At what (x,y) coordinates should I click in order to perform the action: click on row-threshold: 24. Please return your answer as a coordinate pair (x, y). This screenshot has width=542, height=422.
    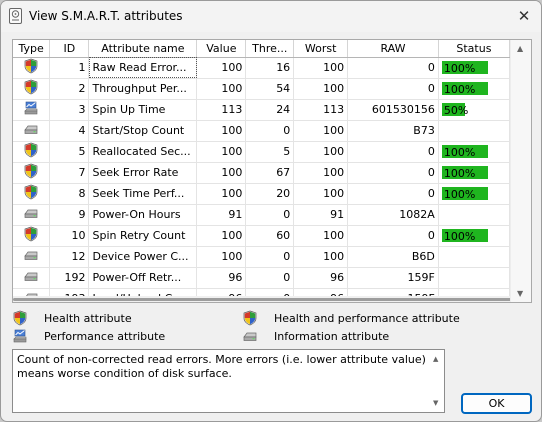
    Looking at the image, I should click on (270, 110).